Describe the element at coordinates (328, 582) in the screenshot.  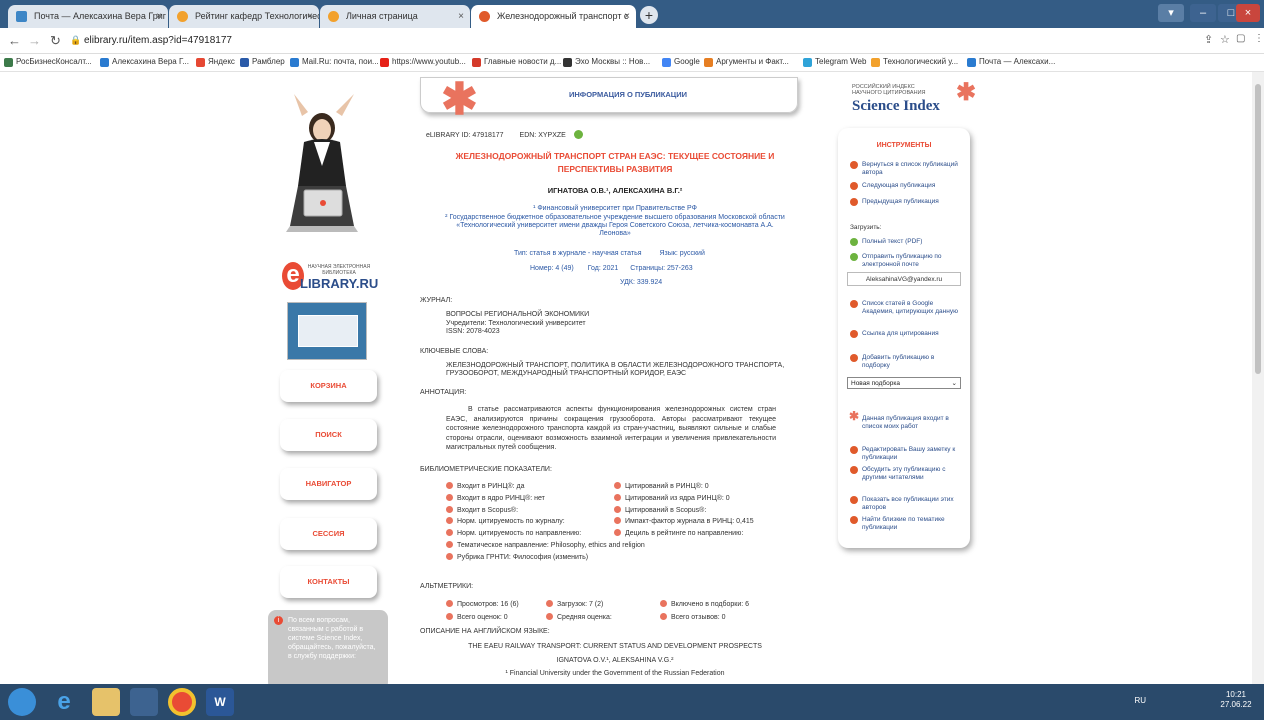
I see `contacts-button: КОНТАКТЫ` at that location.